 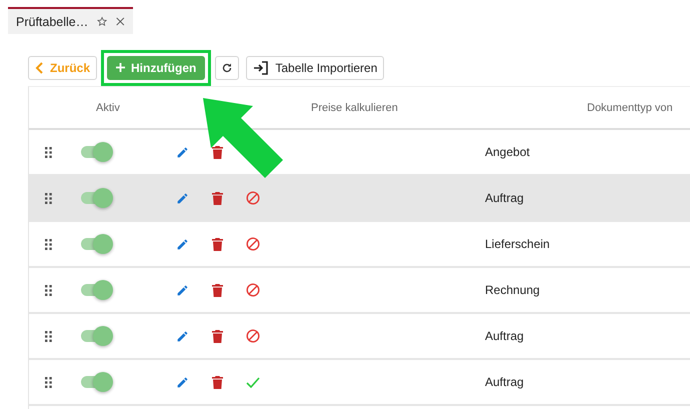 I want to click on import-button: Tabelle Importieren, so click(x=315, y=68).